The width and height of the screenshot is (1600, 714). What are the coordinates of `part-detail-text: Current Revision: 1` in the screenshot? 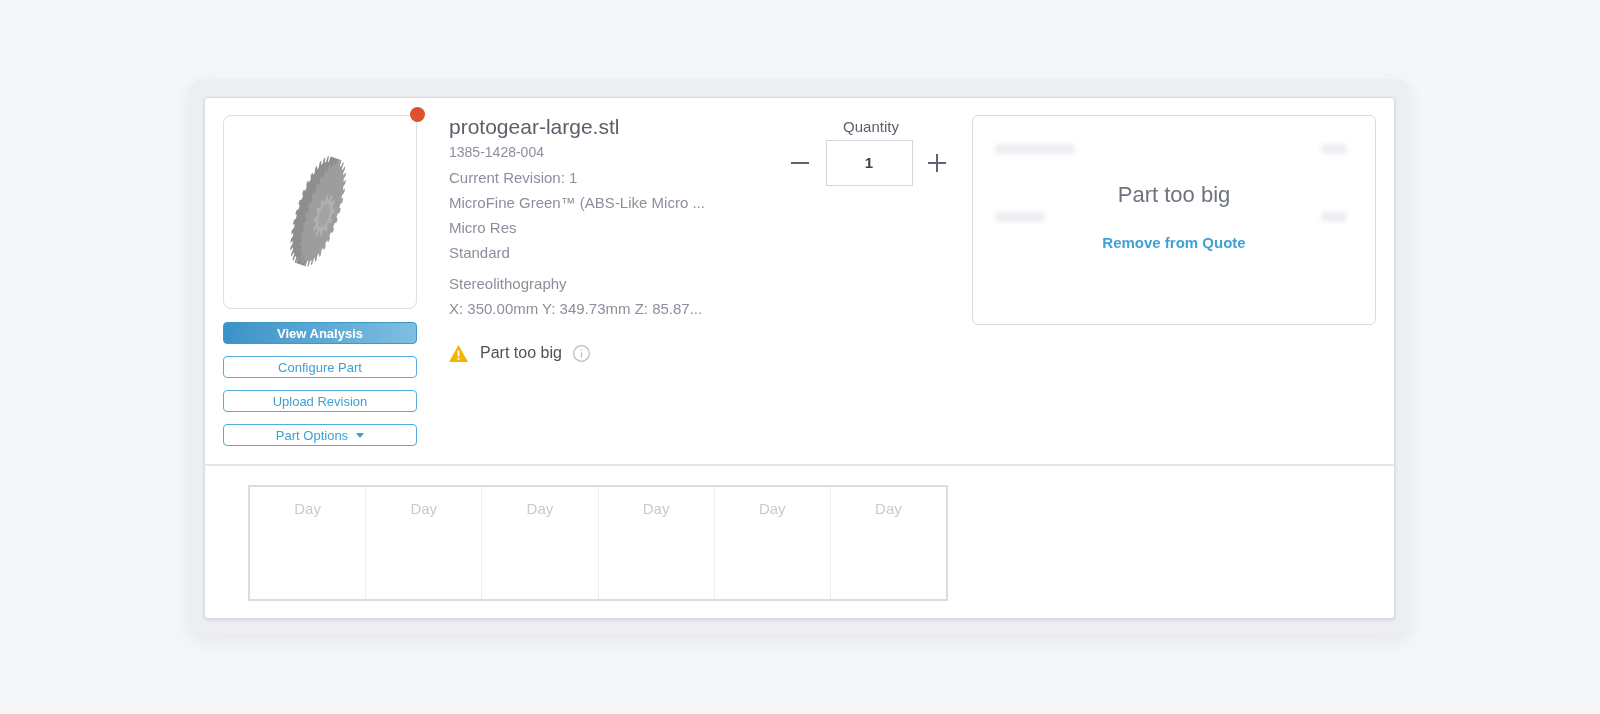 It's located at (514, 178).